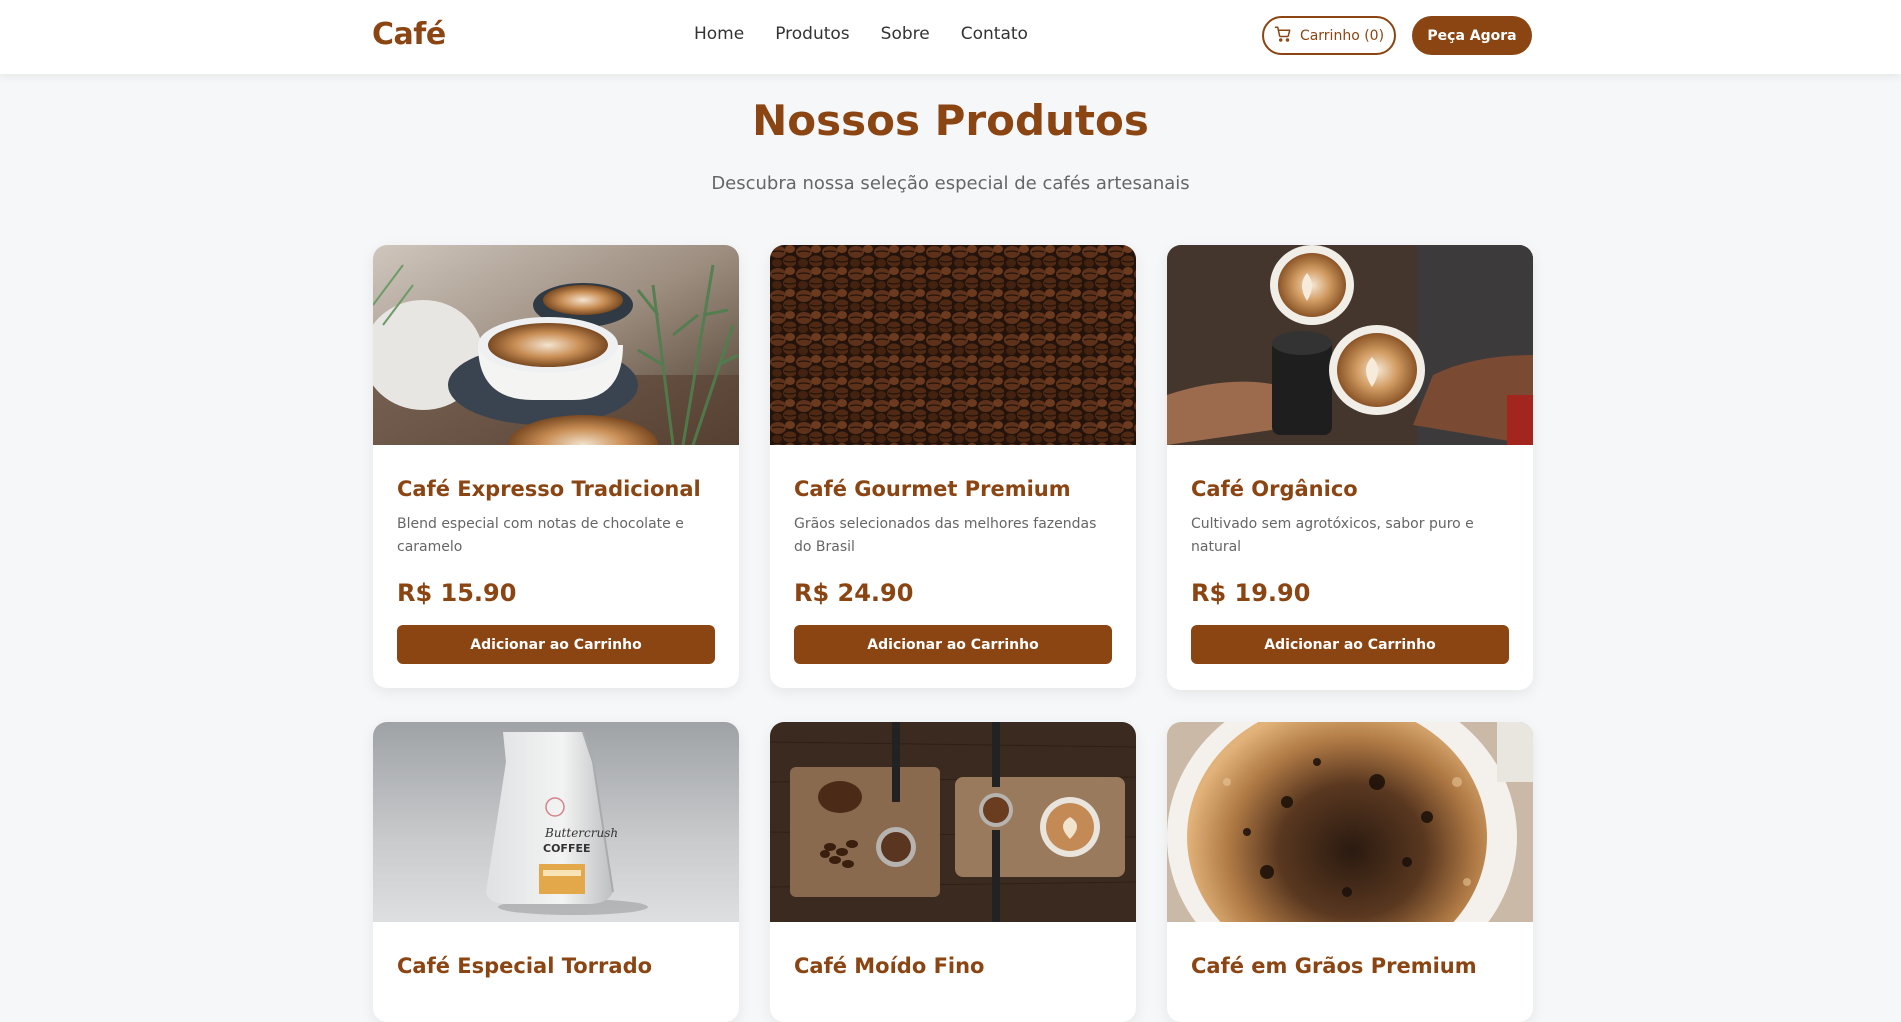 This screenshot has height=1022, width=1901. Describe the element at coordinates (812, 34) in the screenshot. I see `nav-link-produtos: Produtos` at that location.